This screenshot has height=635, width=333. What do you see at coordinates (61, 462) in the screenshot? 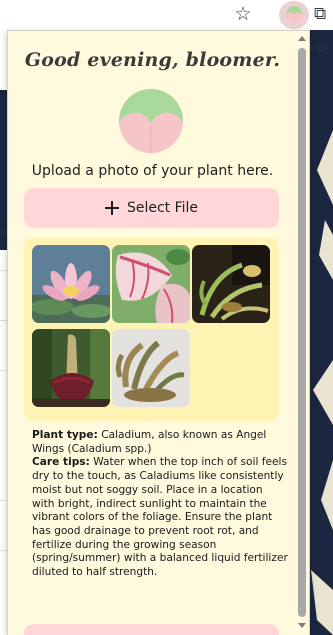
I see `care-tips-label: Care tips:` at bounding box center [61, 462].